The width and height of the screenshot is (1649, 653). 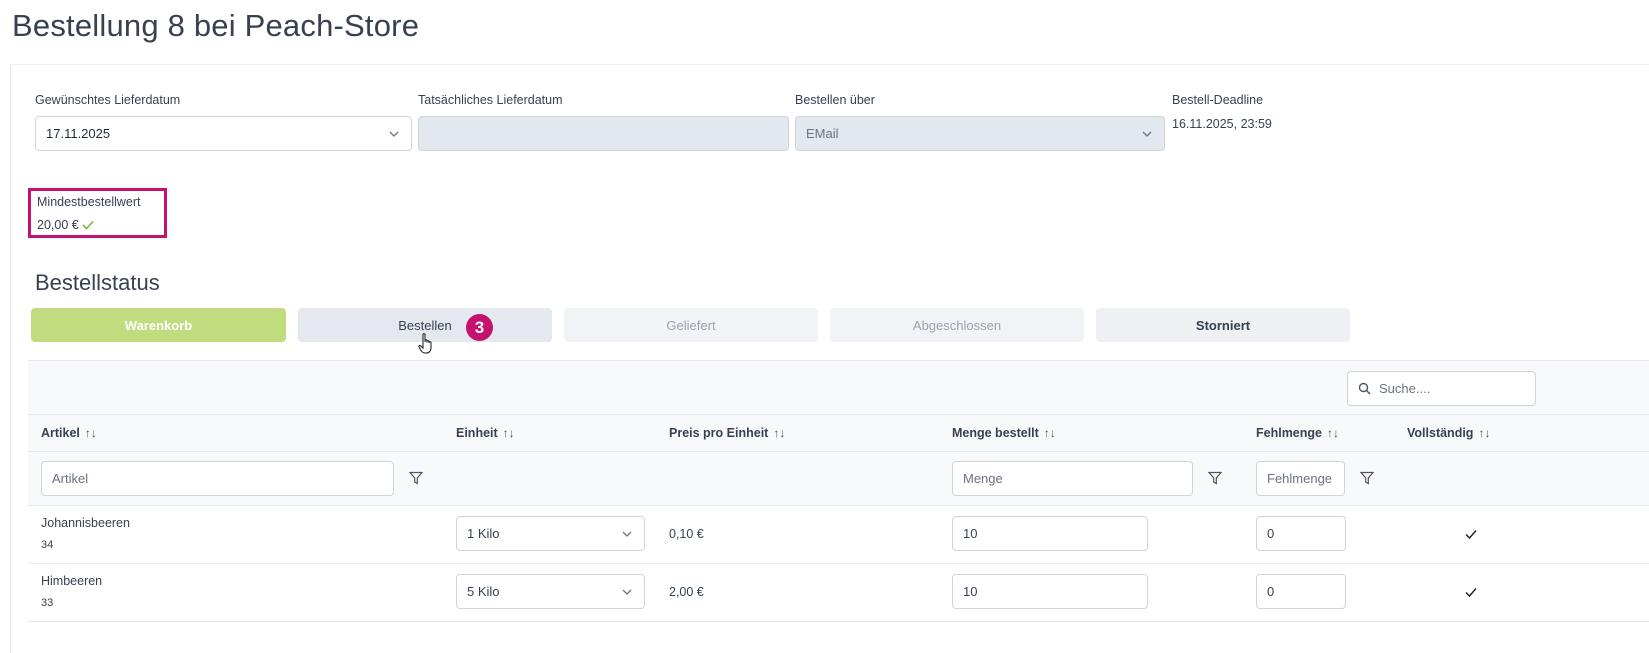 I want to click on deadline-label: Bestell-Deadline, so click(x=1218, y=100).